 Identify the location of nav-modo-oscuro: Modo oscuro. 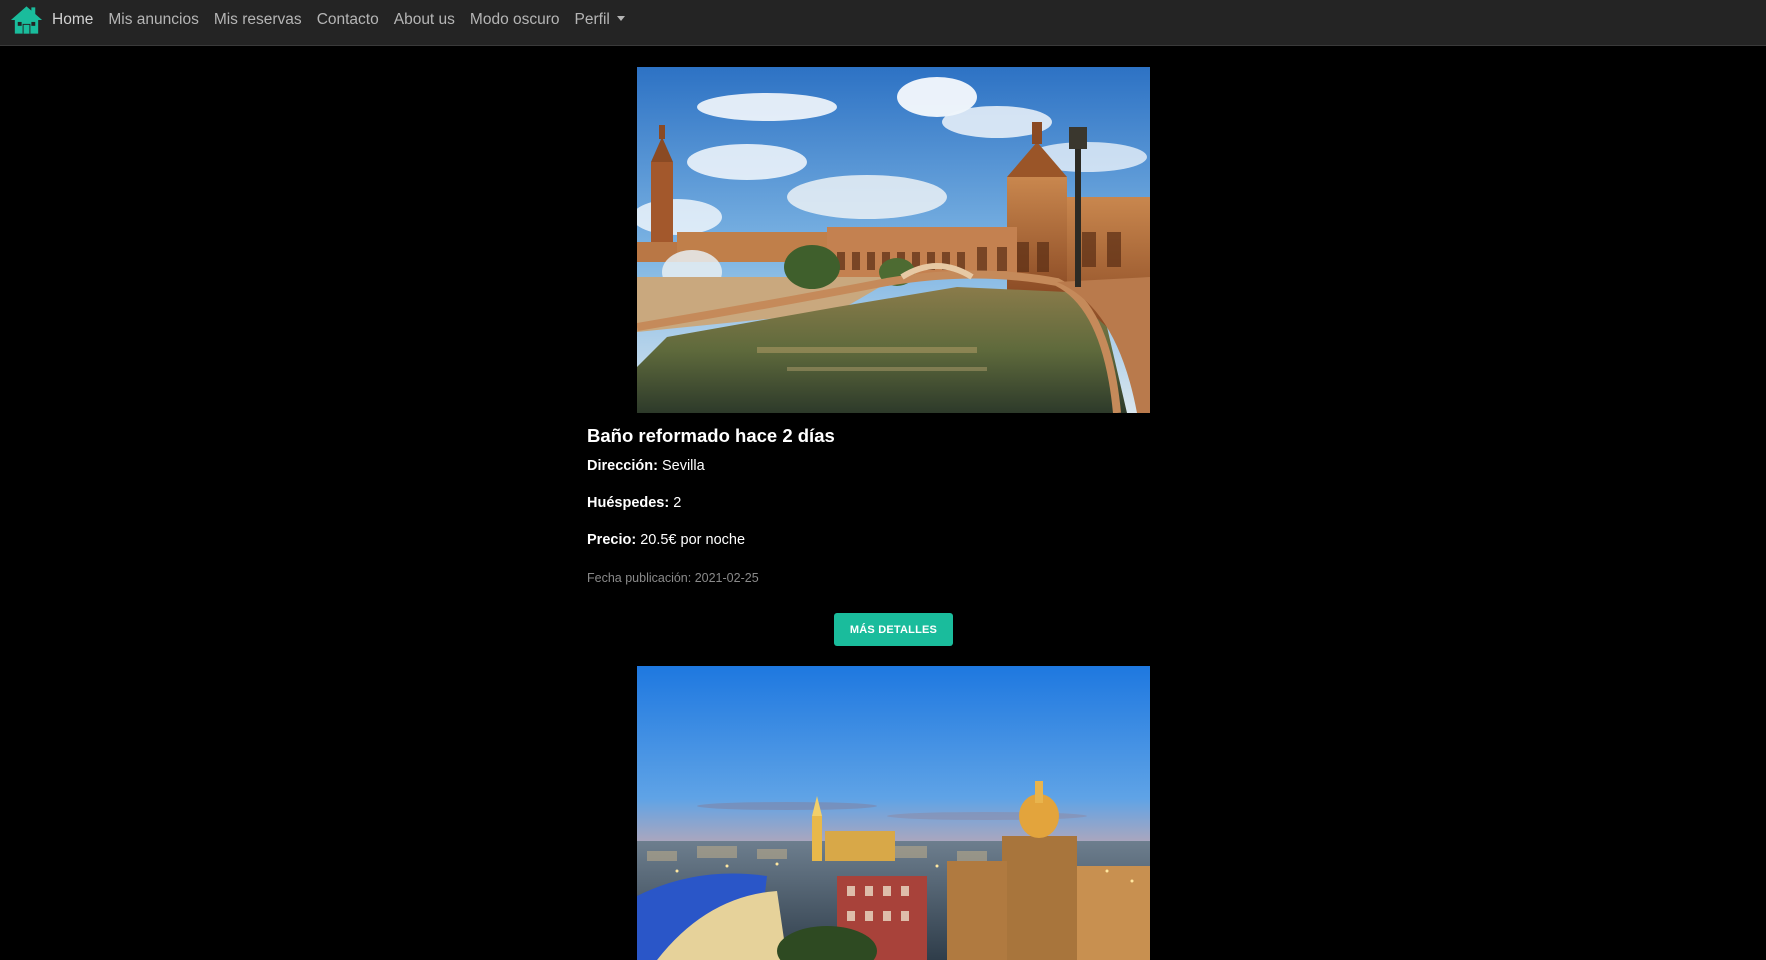
(515, 20).